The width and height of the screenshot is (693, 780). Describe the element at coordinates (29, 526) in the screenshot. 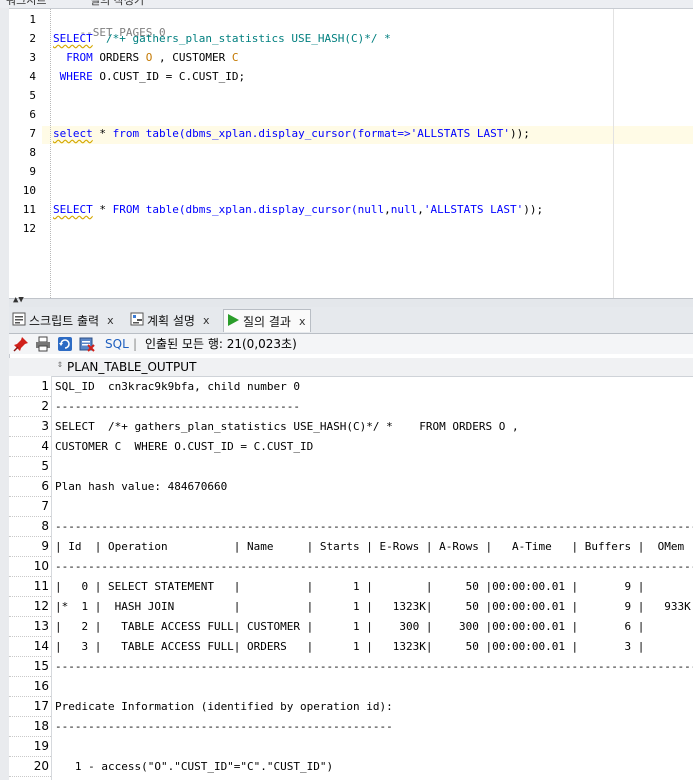

I see `row-number: 8` at that location.